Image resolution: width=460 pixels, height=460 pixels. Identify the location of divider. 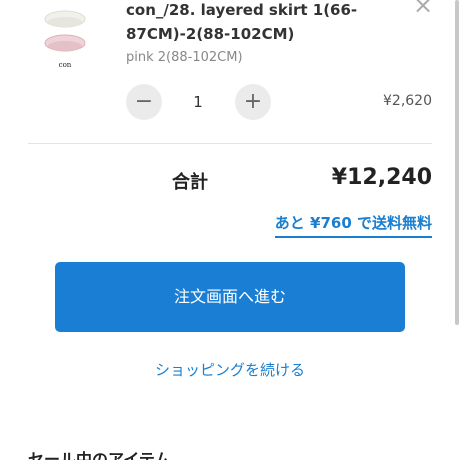
(230, 143).